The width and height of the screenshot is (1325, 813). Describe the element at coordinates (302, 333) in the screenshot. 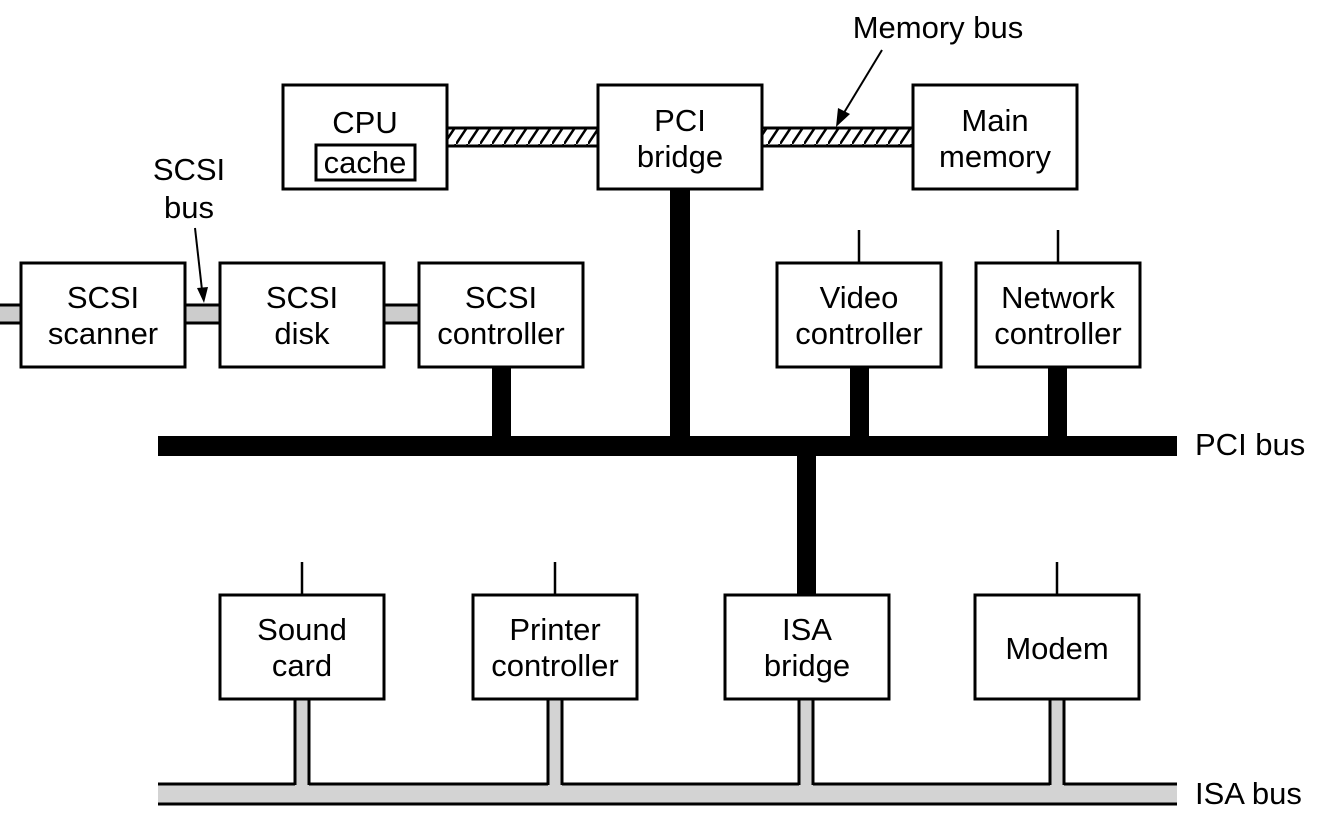

I see `svg-text: disk` at that location.